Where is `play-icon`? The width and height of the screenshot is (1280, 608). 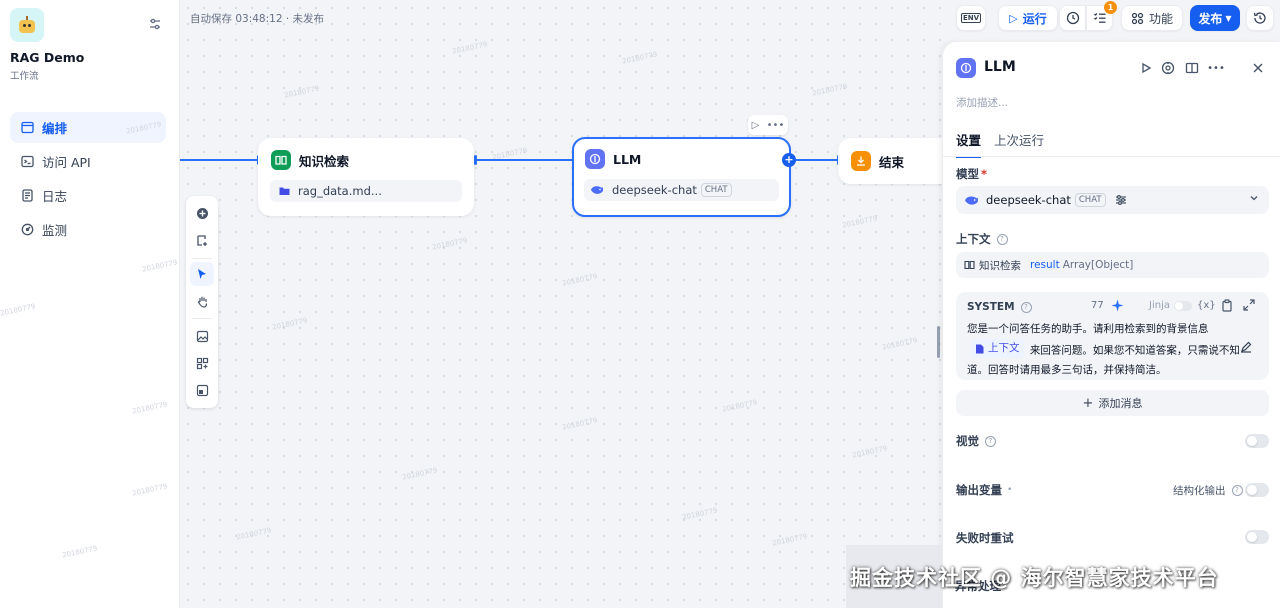
play-icon is located at coordinates (1146, 68).